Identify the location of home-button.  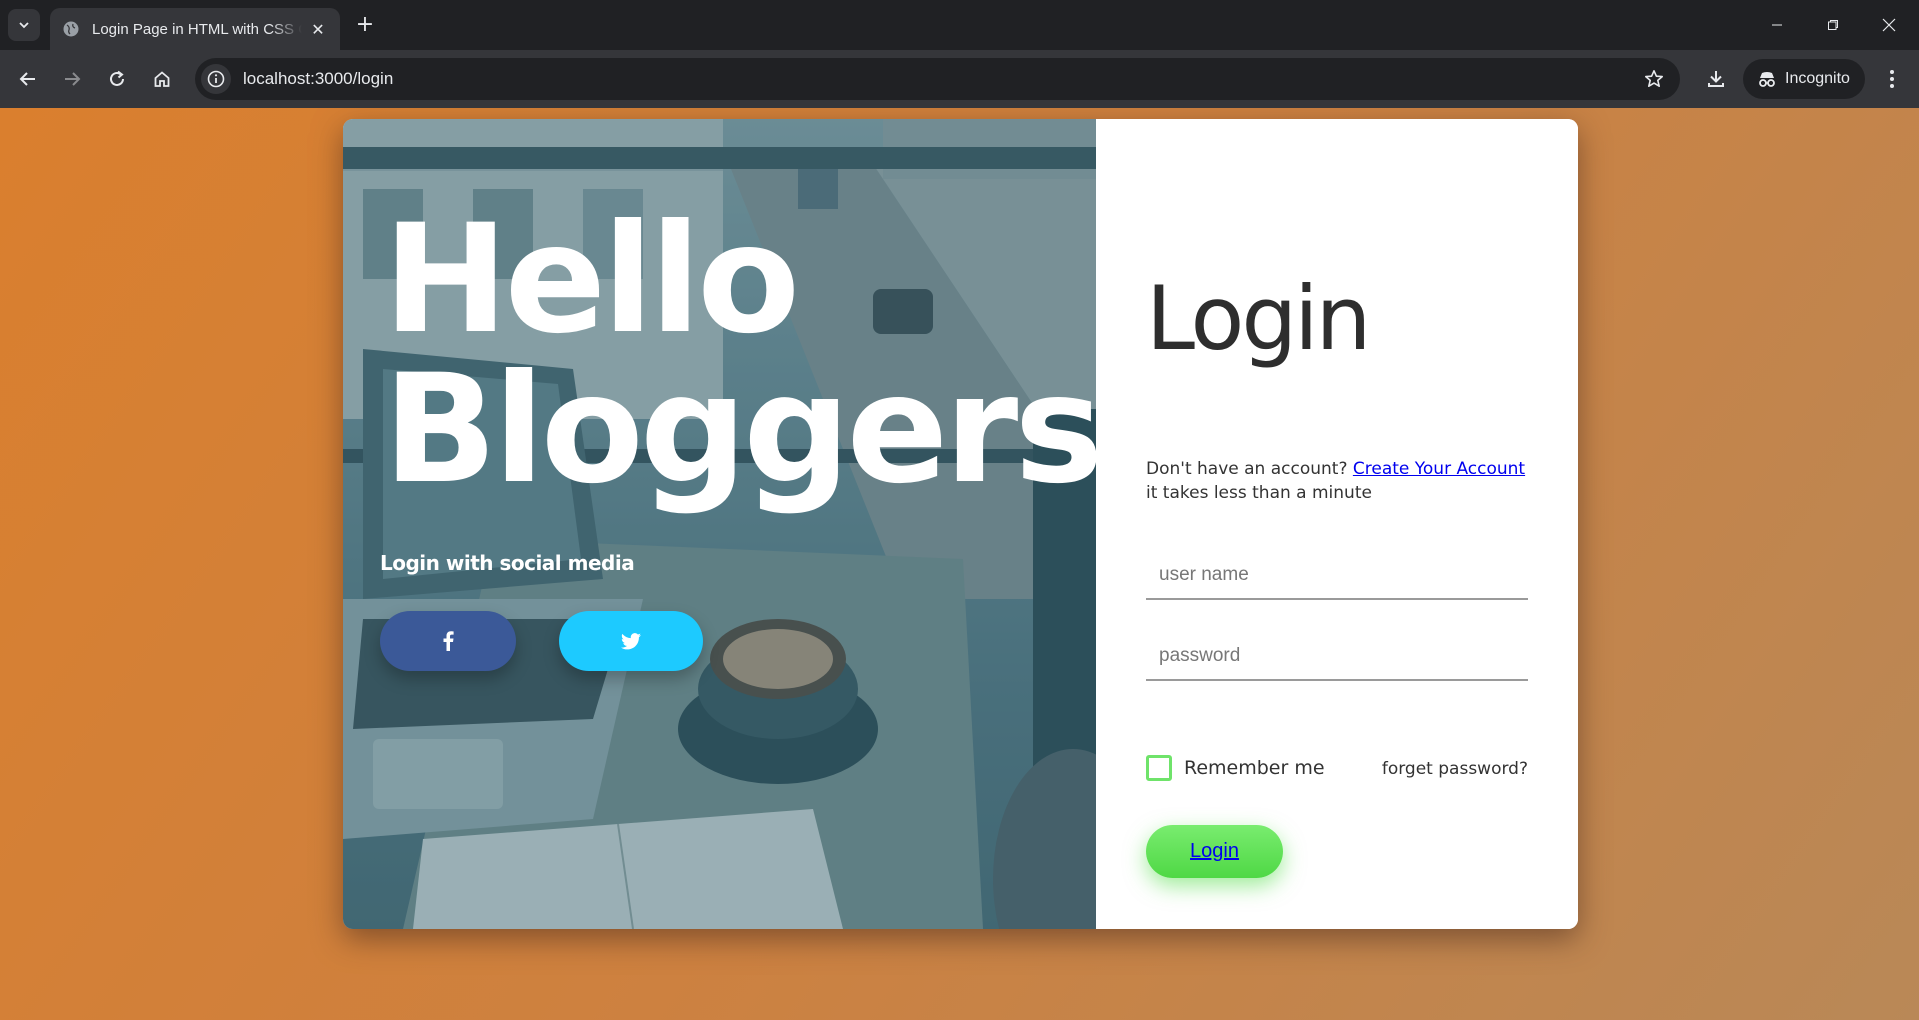
(162, 79).